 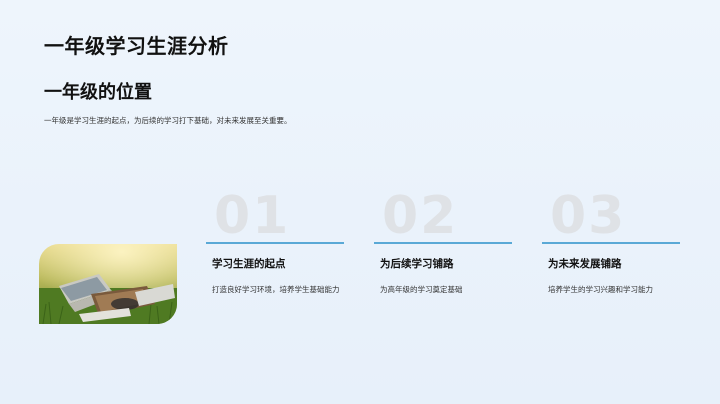 What do you see at coordinates (417, 264) in the screenshot?
I see `card-title: 为后续学习铺路` at bounding box center [417, 264].